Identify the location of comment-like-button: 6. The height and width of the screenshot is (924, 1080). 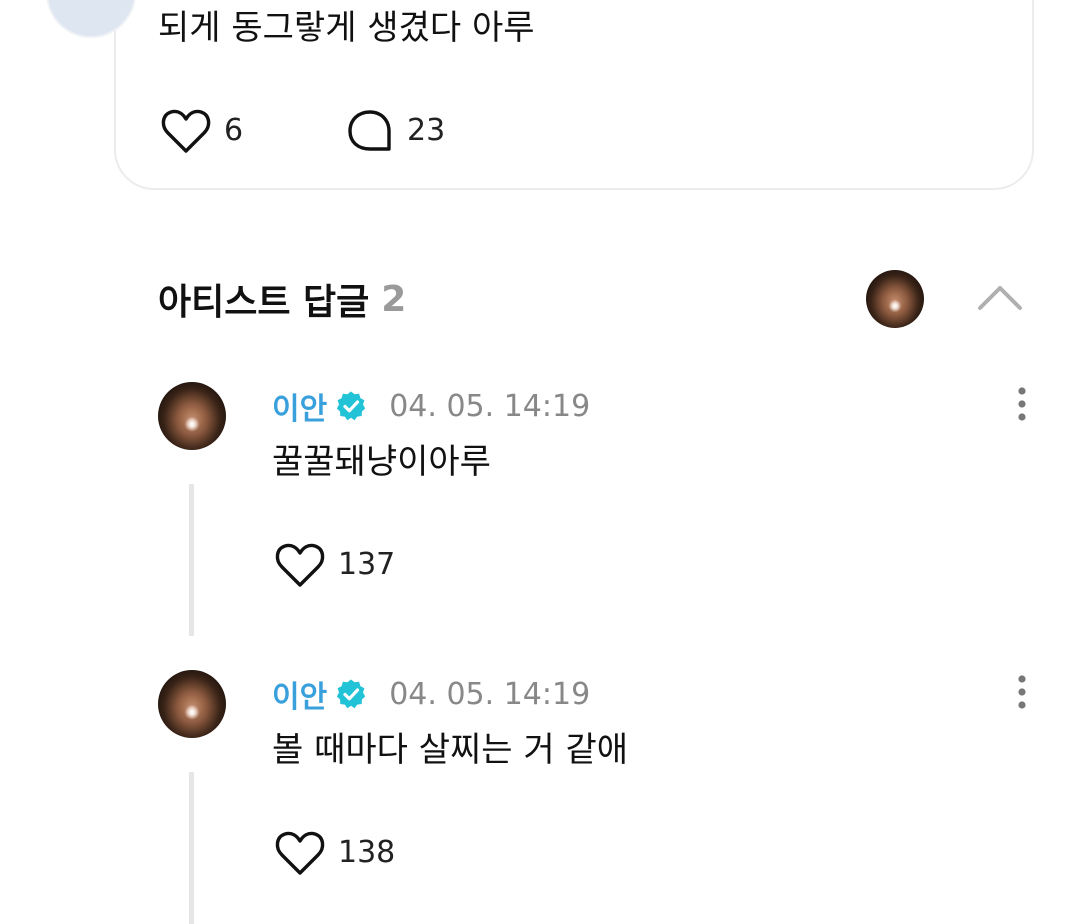
(201, 131).